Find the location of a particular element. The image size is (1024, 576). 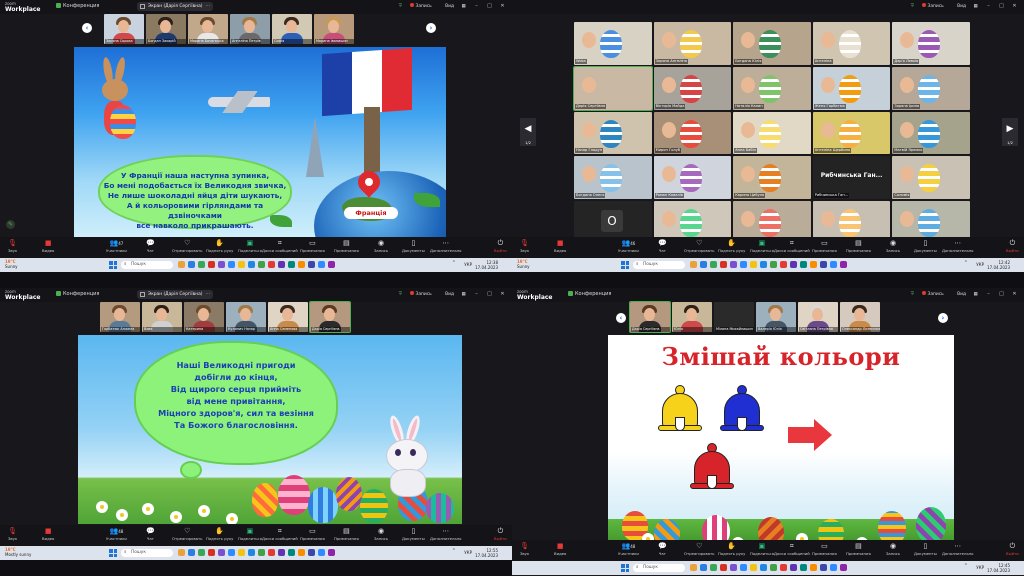

react-button: ♡ Отреагировать is located at coordinates (187, 246).